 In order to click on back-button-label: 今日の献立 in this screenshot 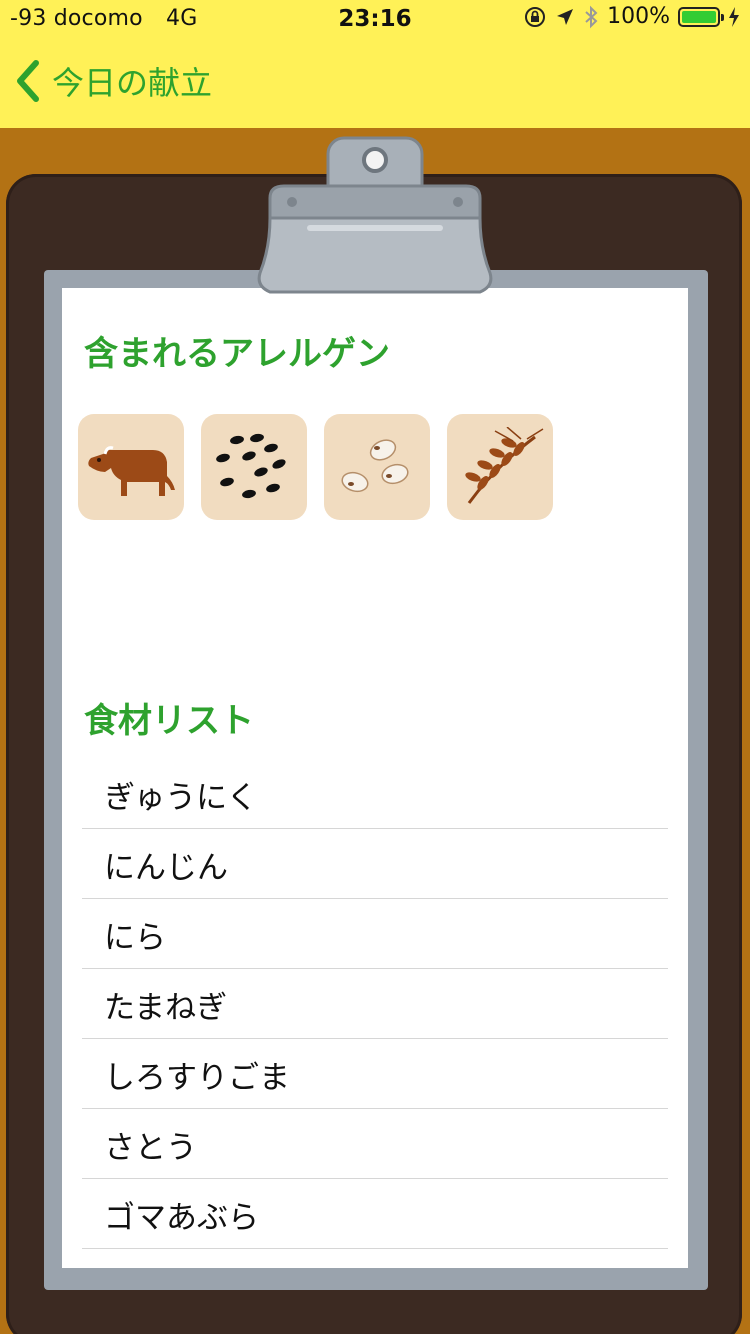, I will do `click(132, 83)`.